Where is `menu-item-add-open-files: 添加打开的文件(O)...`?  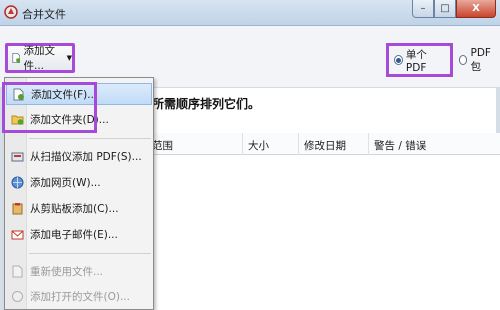
menu-item-add-open-files: 添加打开的文件(O)... is located at coordinates (79, 296).